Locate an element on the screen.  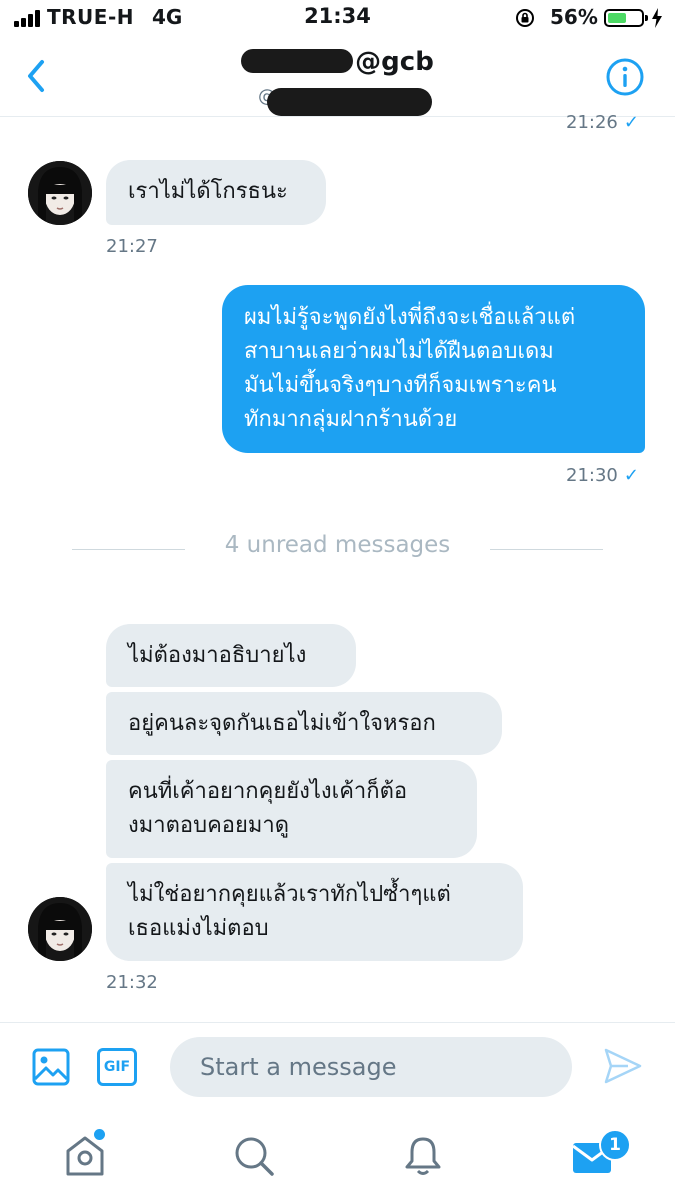
battery-percent: 56% is located at coordinates (574, 17).